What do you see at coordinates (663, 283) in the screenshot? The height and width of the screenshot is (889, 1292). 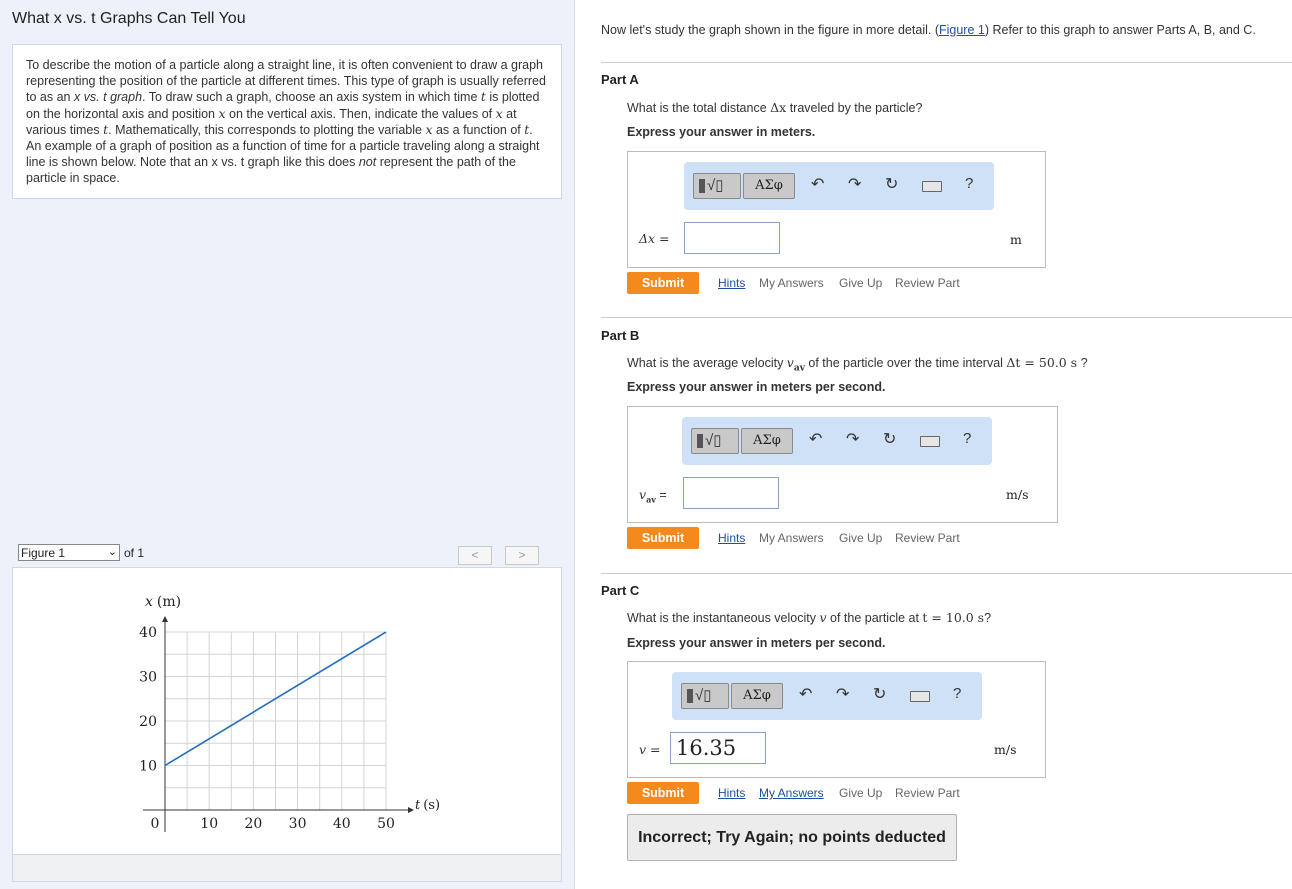 I see `part-a-submit-button: Submit` at bounding box center [663, 283].